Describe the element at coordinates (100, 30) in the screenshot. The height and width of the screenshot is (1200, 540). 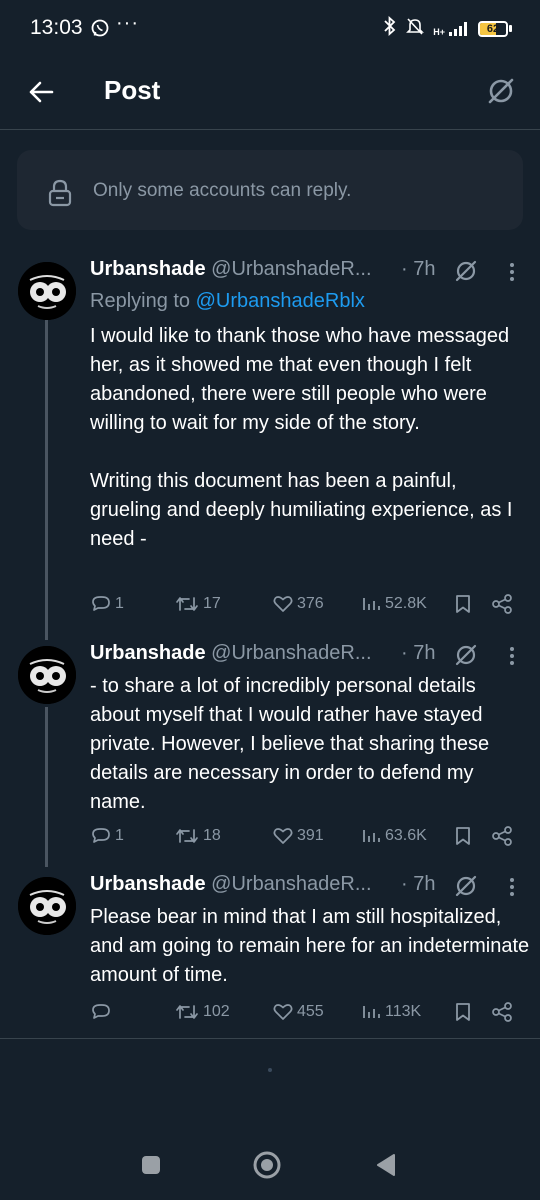
I see `whatsapp-icon` at that location.